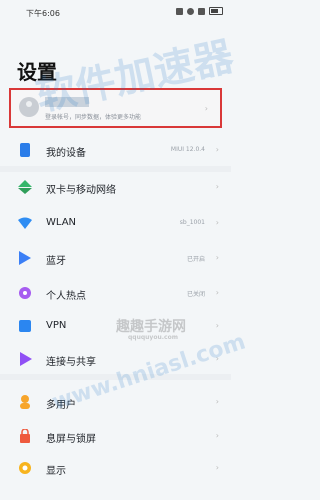 This screenshot has height=500, width=320. Describe the element at coordinates (71, 439) in the screenshot. I see `menu-item-label: 息屏与锁屏` at that location.